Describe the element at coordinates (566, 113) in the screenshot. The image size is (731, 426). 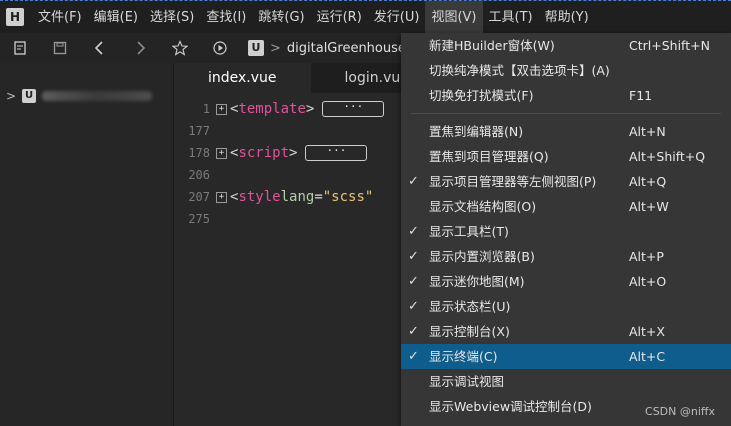
I see `menu-separator` at that location.